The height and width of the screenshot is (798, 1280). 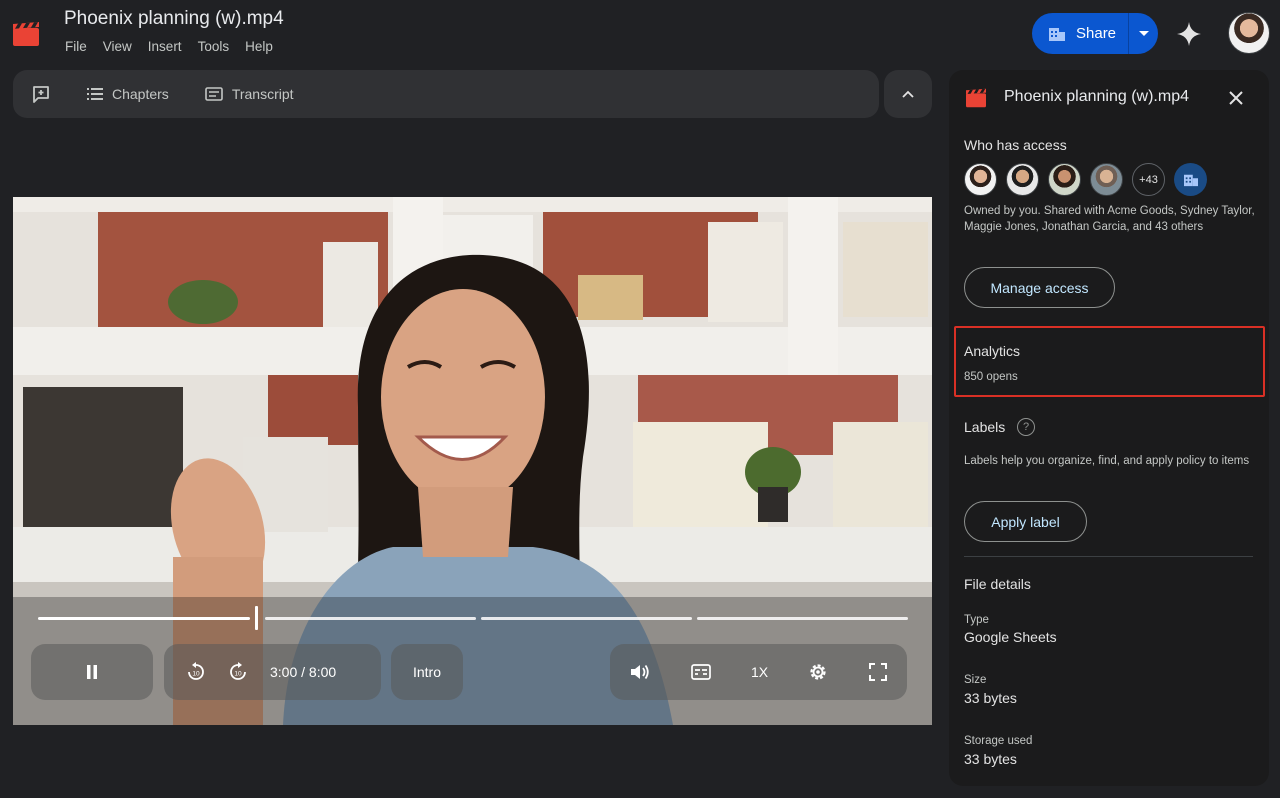 I want to click on share-label: Share, so click(x=1096, y=33).